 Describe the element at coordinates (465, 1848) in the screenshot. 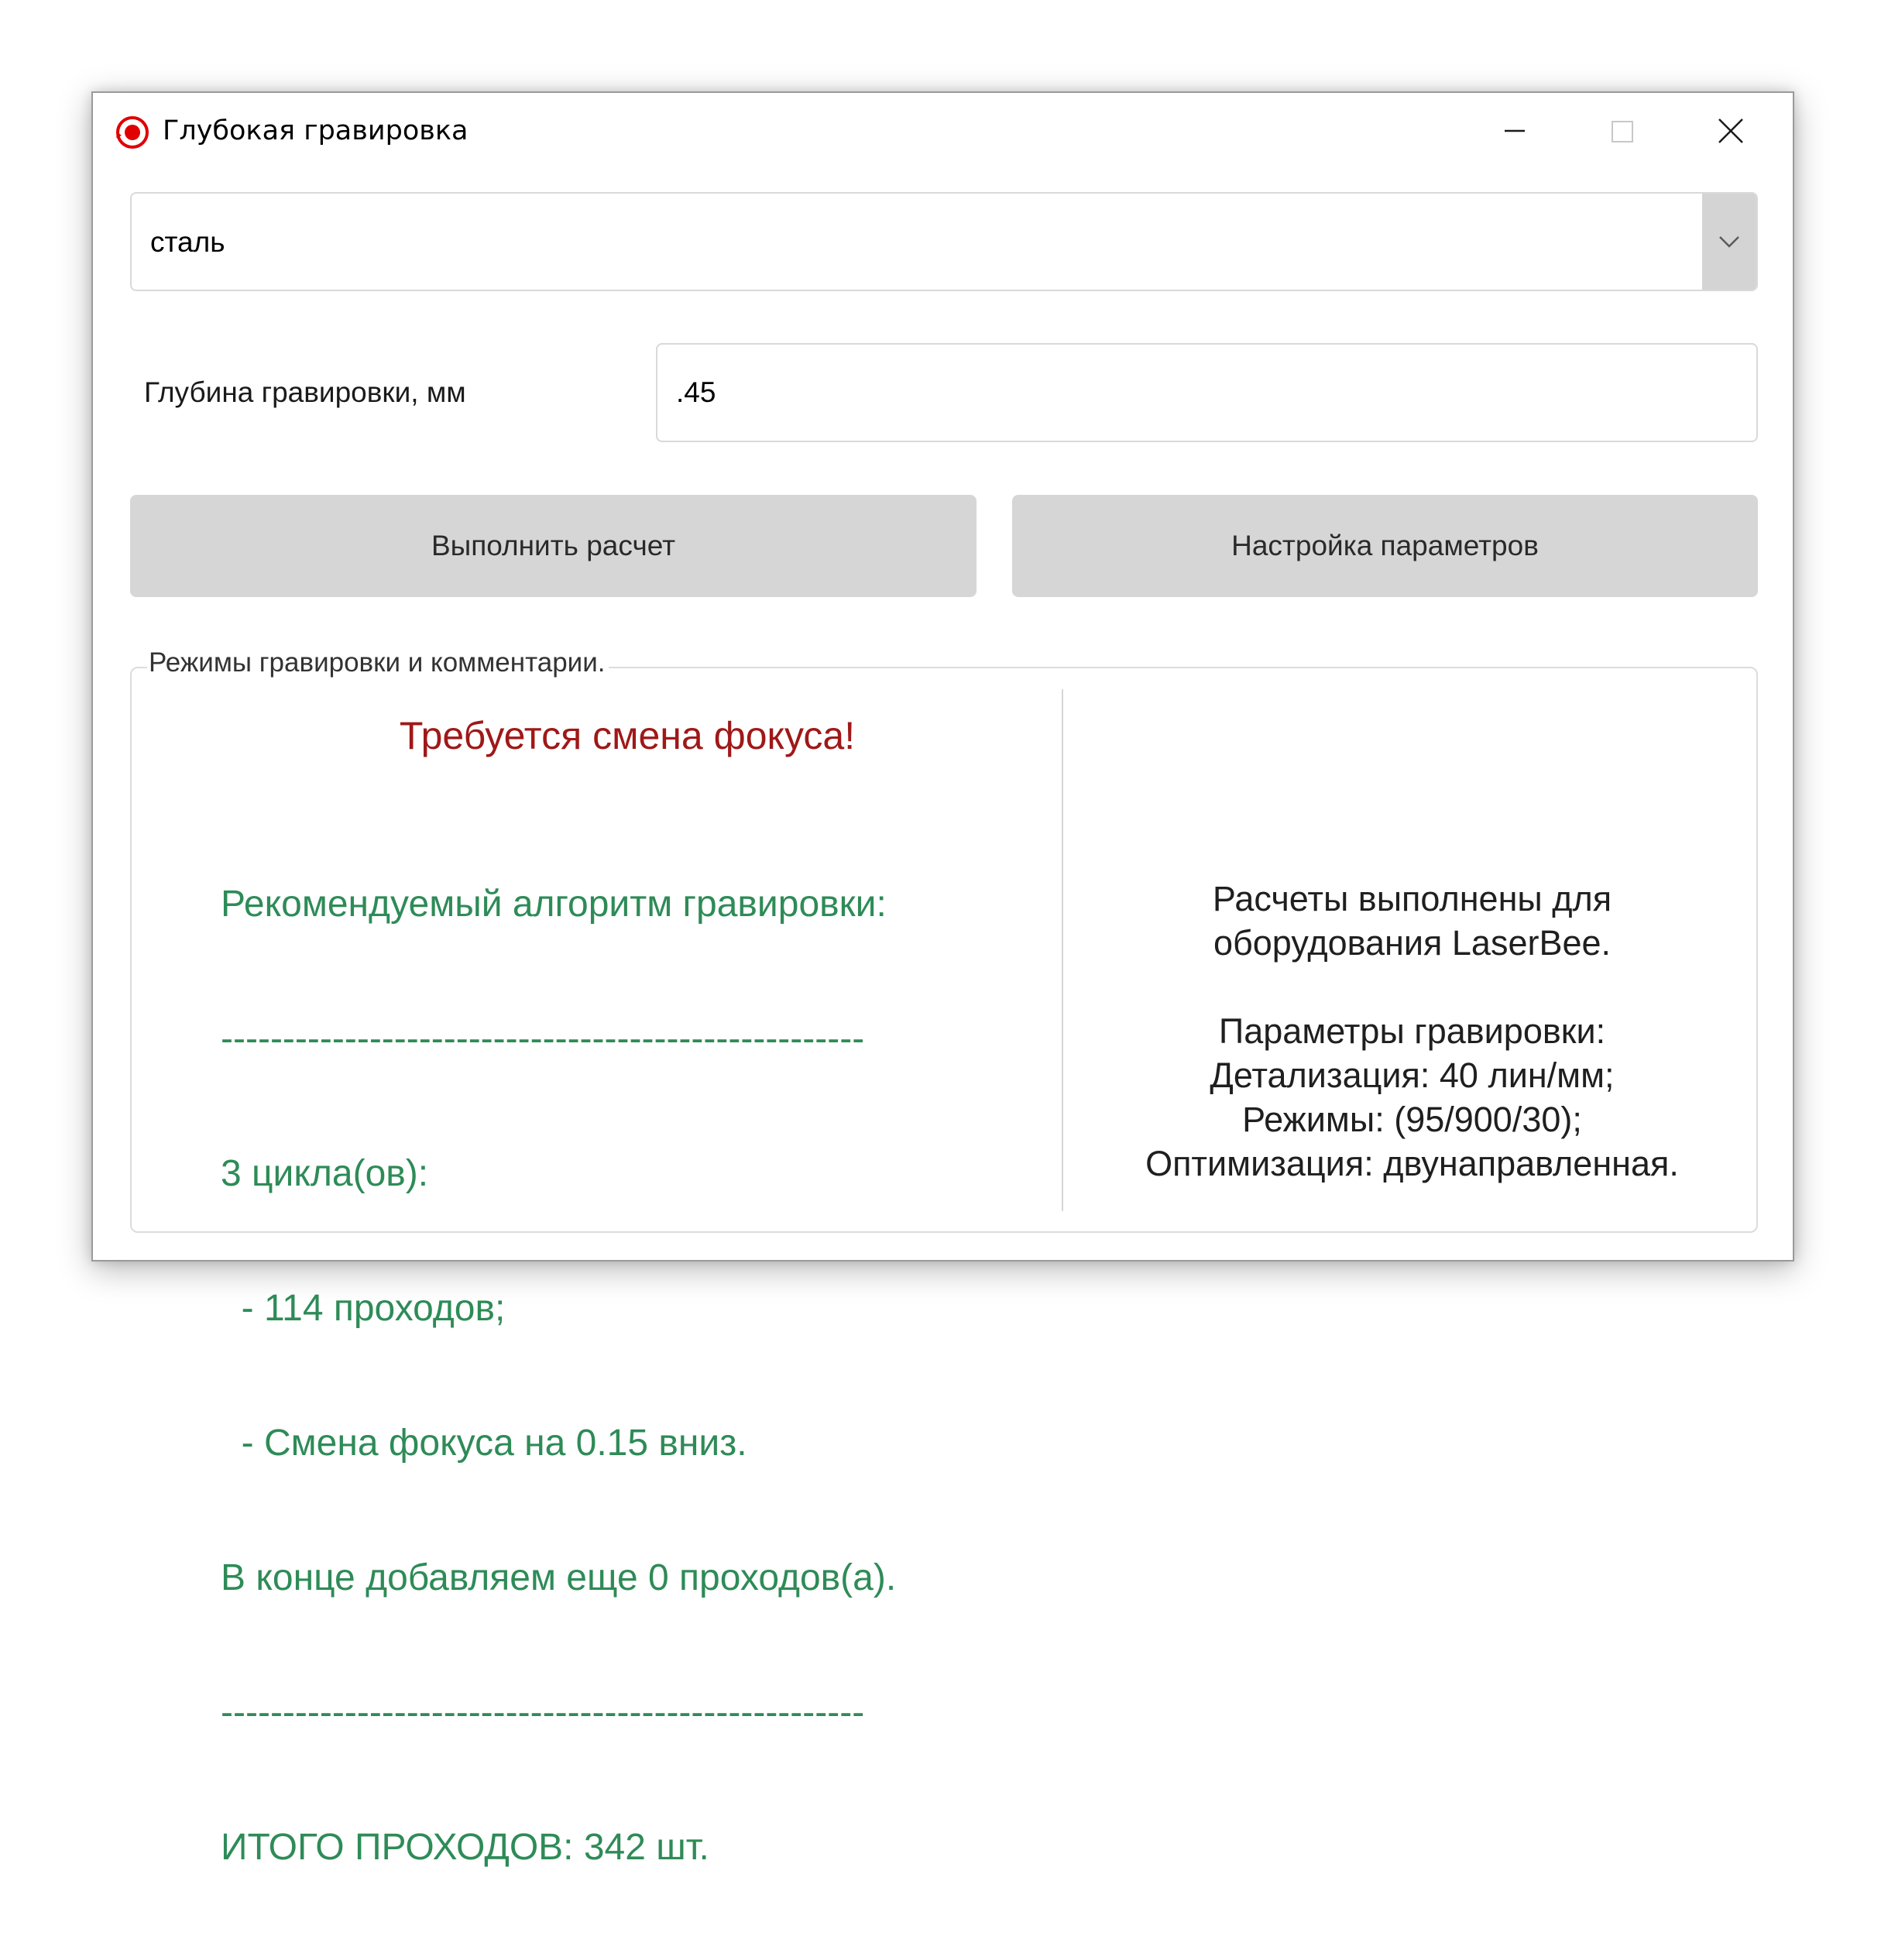

I see `algorithm-line: ИТОГО ПРОХОДОВ: 342 шт.` at that location.